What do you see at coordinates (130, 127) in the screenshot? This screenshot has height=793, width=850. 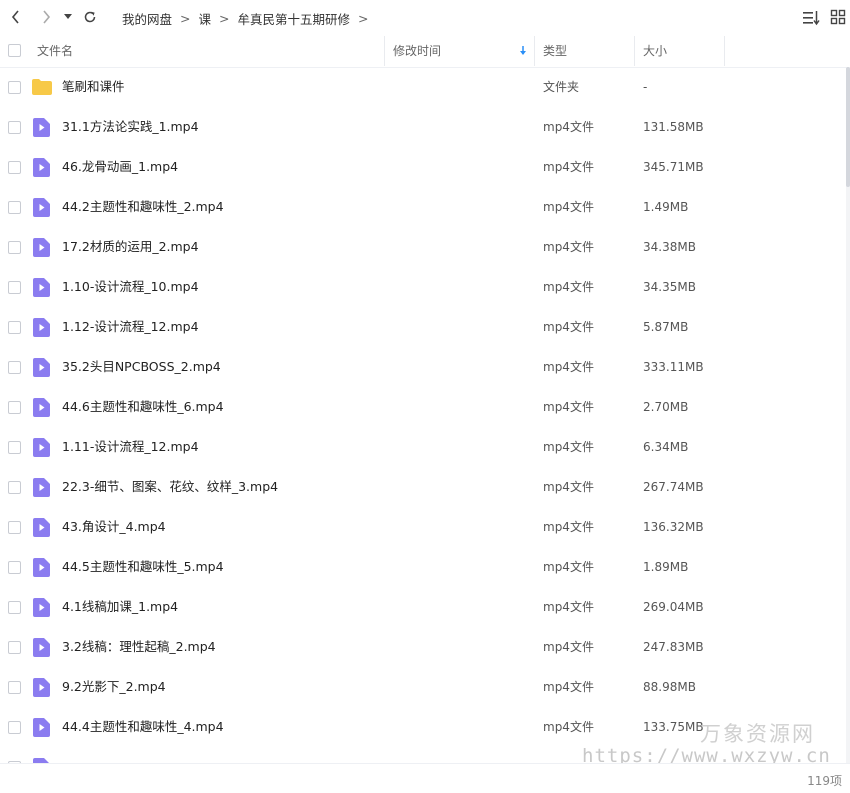 I see `file-name: 31.1方法论实践_1.mp4` at bounding box center [130, 127].